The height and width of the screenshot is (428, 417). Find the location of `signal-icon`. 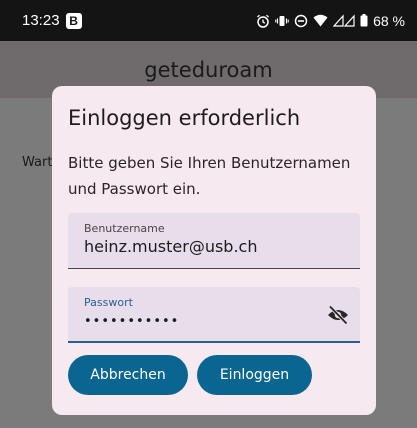

signal-icon is located at coordinates (344, 20).